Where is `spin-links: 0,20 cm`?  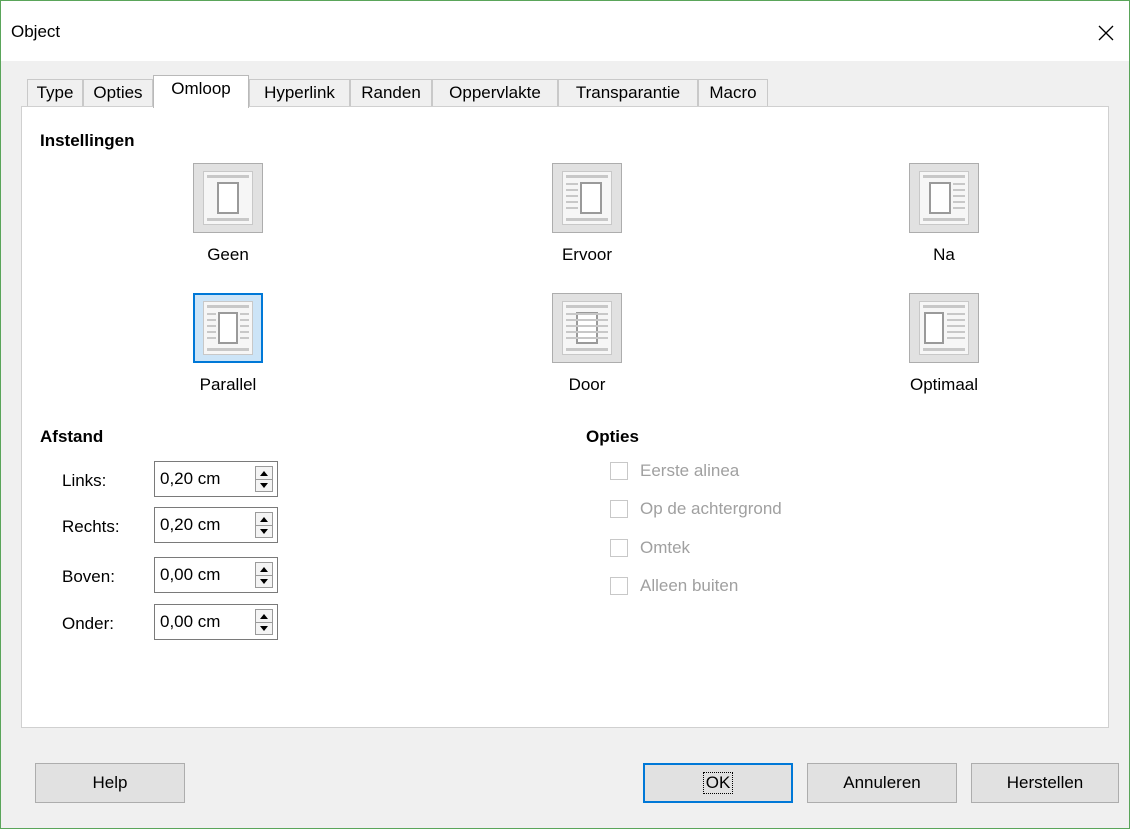
spin-links: 0,20 cm is located at coordinates (216, 479).